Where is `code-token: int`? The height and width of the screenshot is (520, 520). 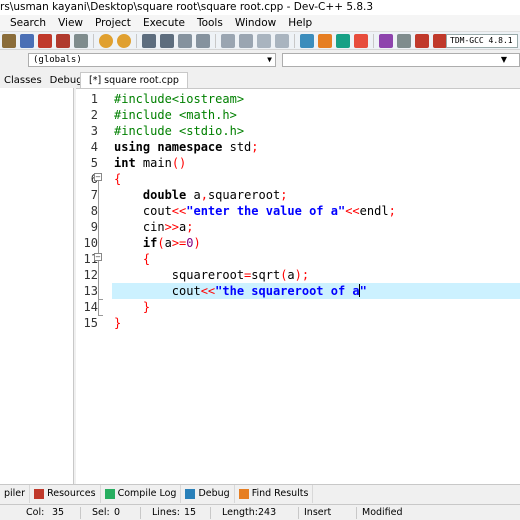 code-token: int is located at coordinates (125, 163).